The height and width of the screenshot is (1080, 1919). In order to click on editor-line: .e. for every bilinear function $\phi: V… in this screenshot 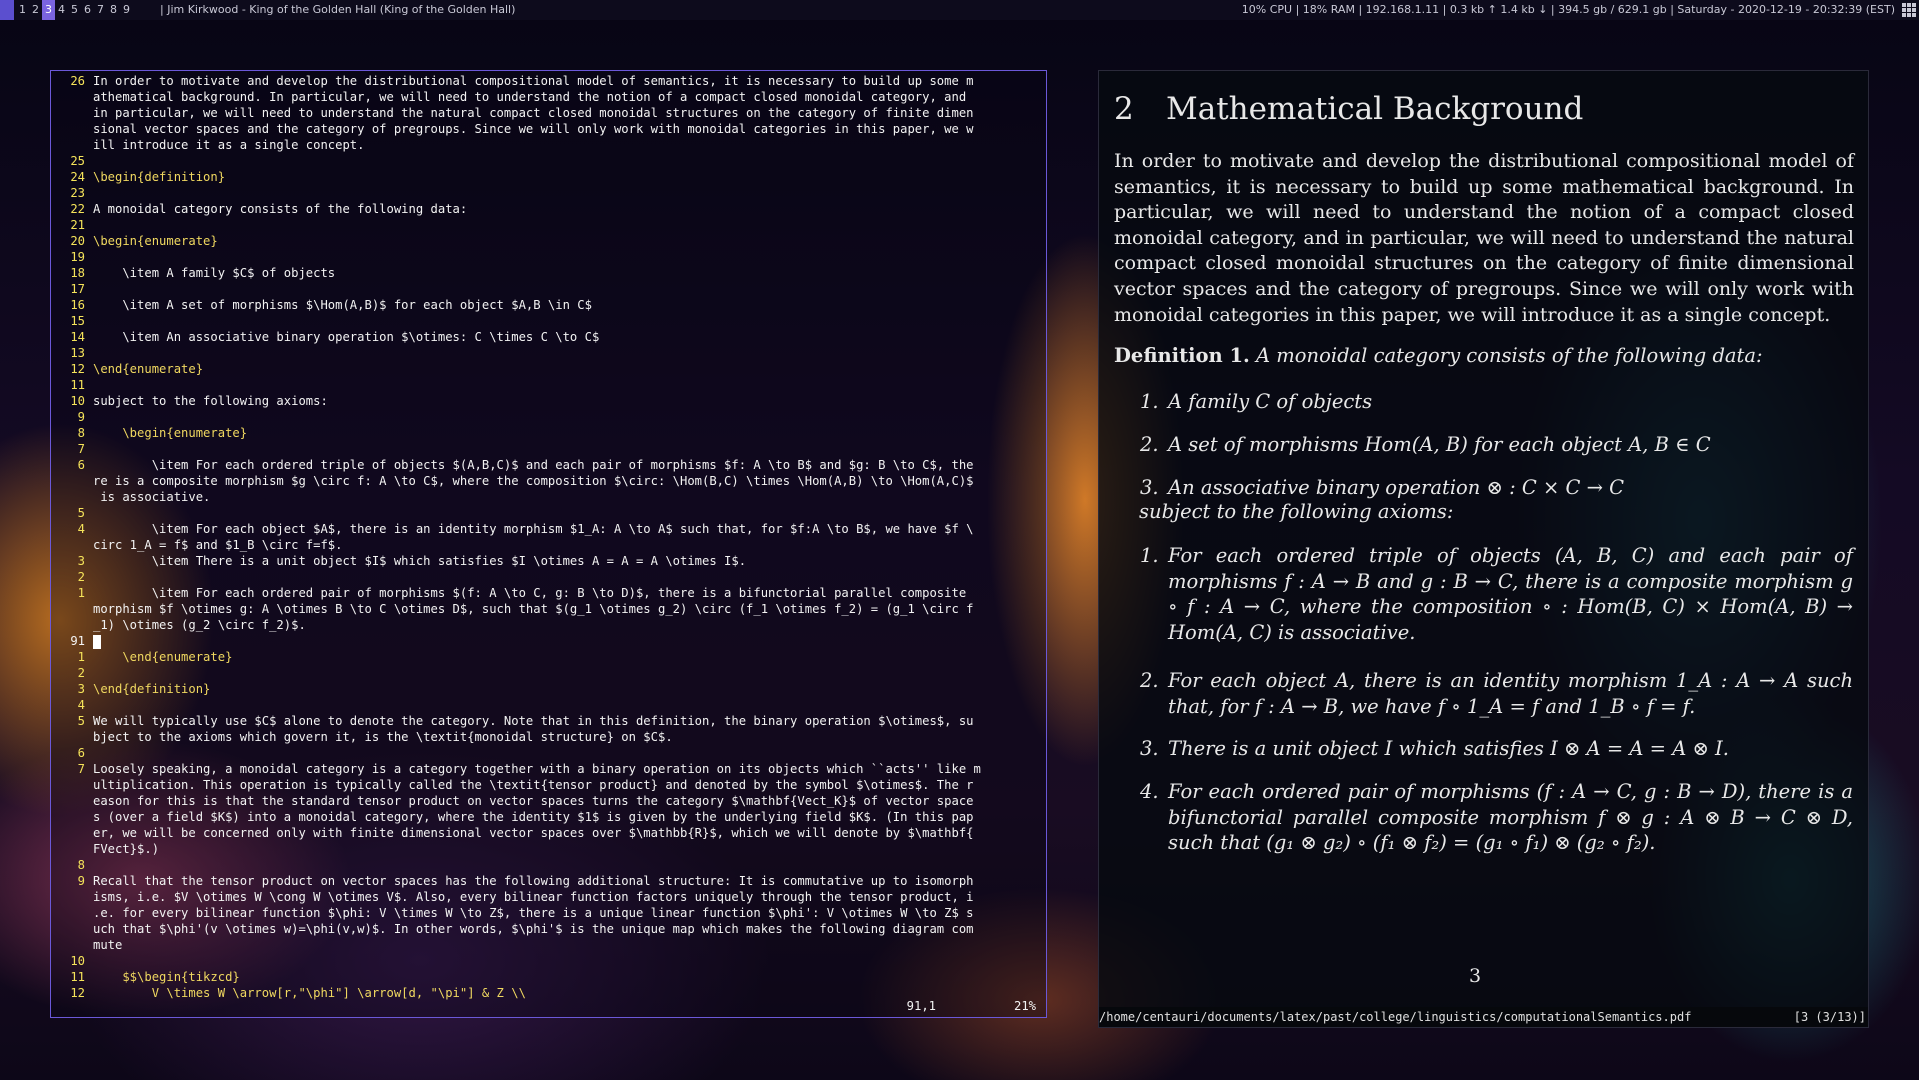, I will do `click(548, 913)`.